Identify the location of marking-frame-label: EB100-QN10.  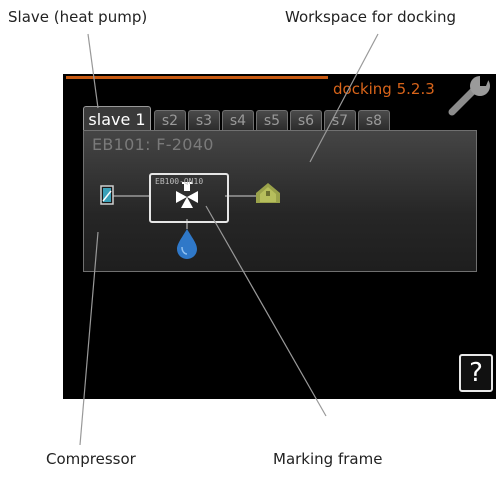
(179, 181).